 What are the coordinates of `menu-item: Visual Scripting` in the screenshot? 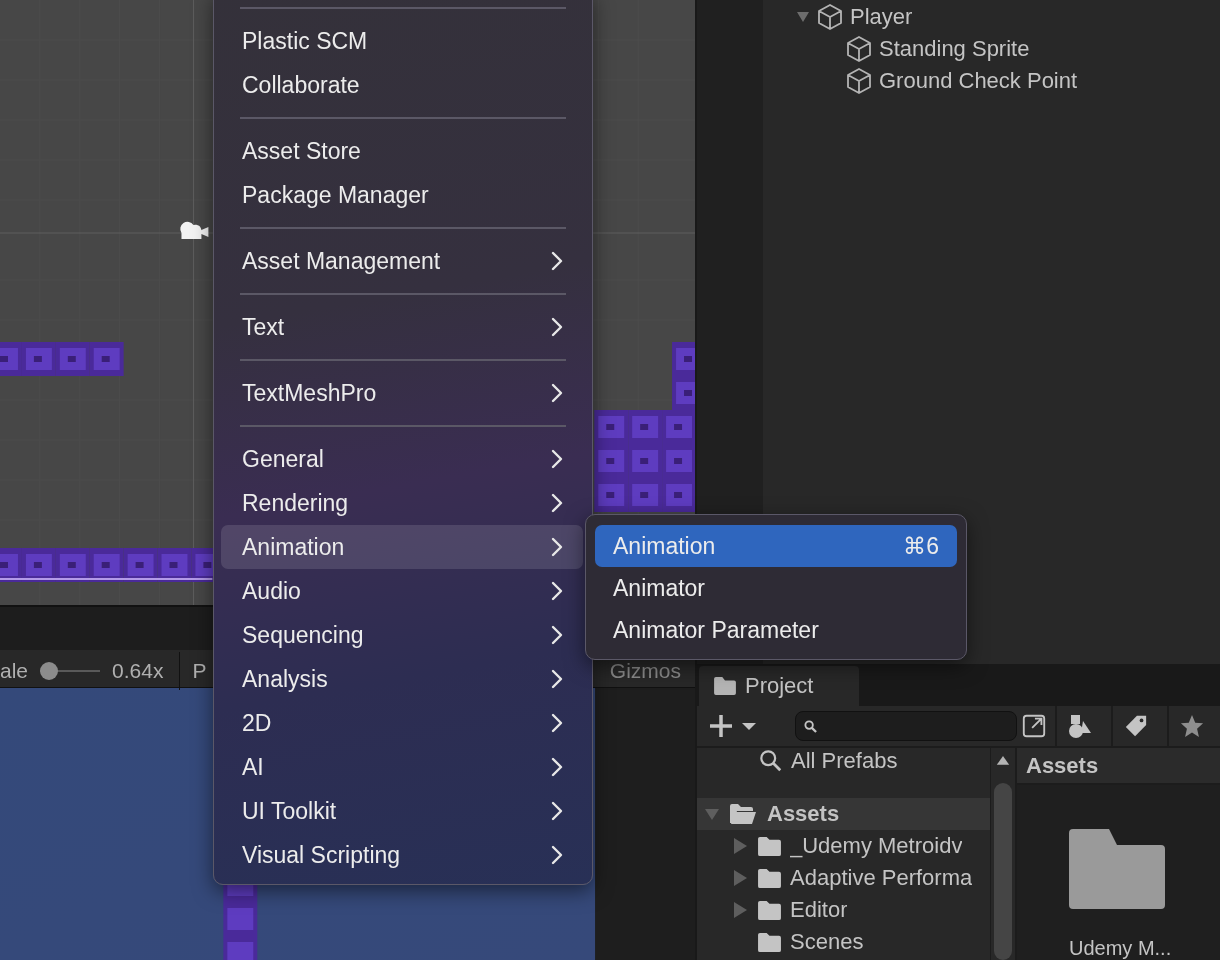 It's located at (402, 855).